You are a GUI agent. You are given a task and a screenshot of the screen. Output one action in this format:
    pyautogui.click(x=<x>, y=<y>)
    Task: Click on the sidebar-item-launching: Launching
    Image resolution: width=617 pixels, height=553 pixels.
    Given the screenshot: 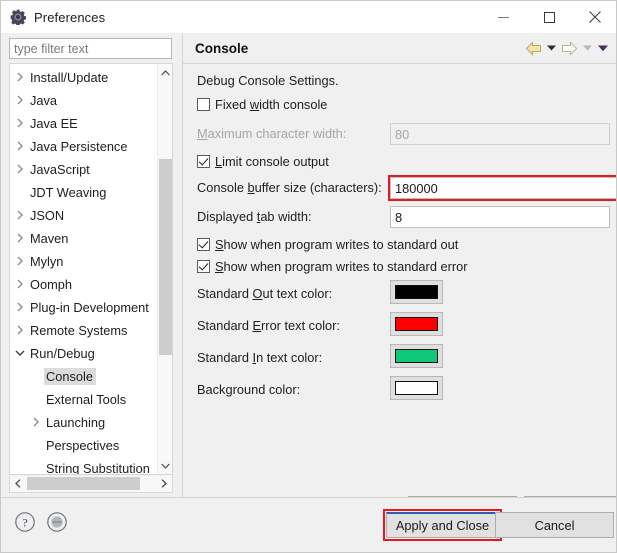 What is the action you would take?
    pyautogui.click(x=84, y=422)
    